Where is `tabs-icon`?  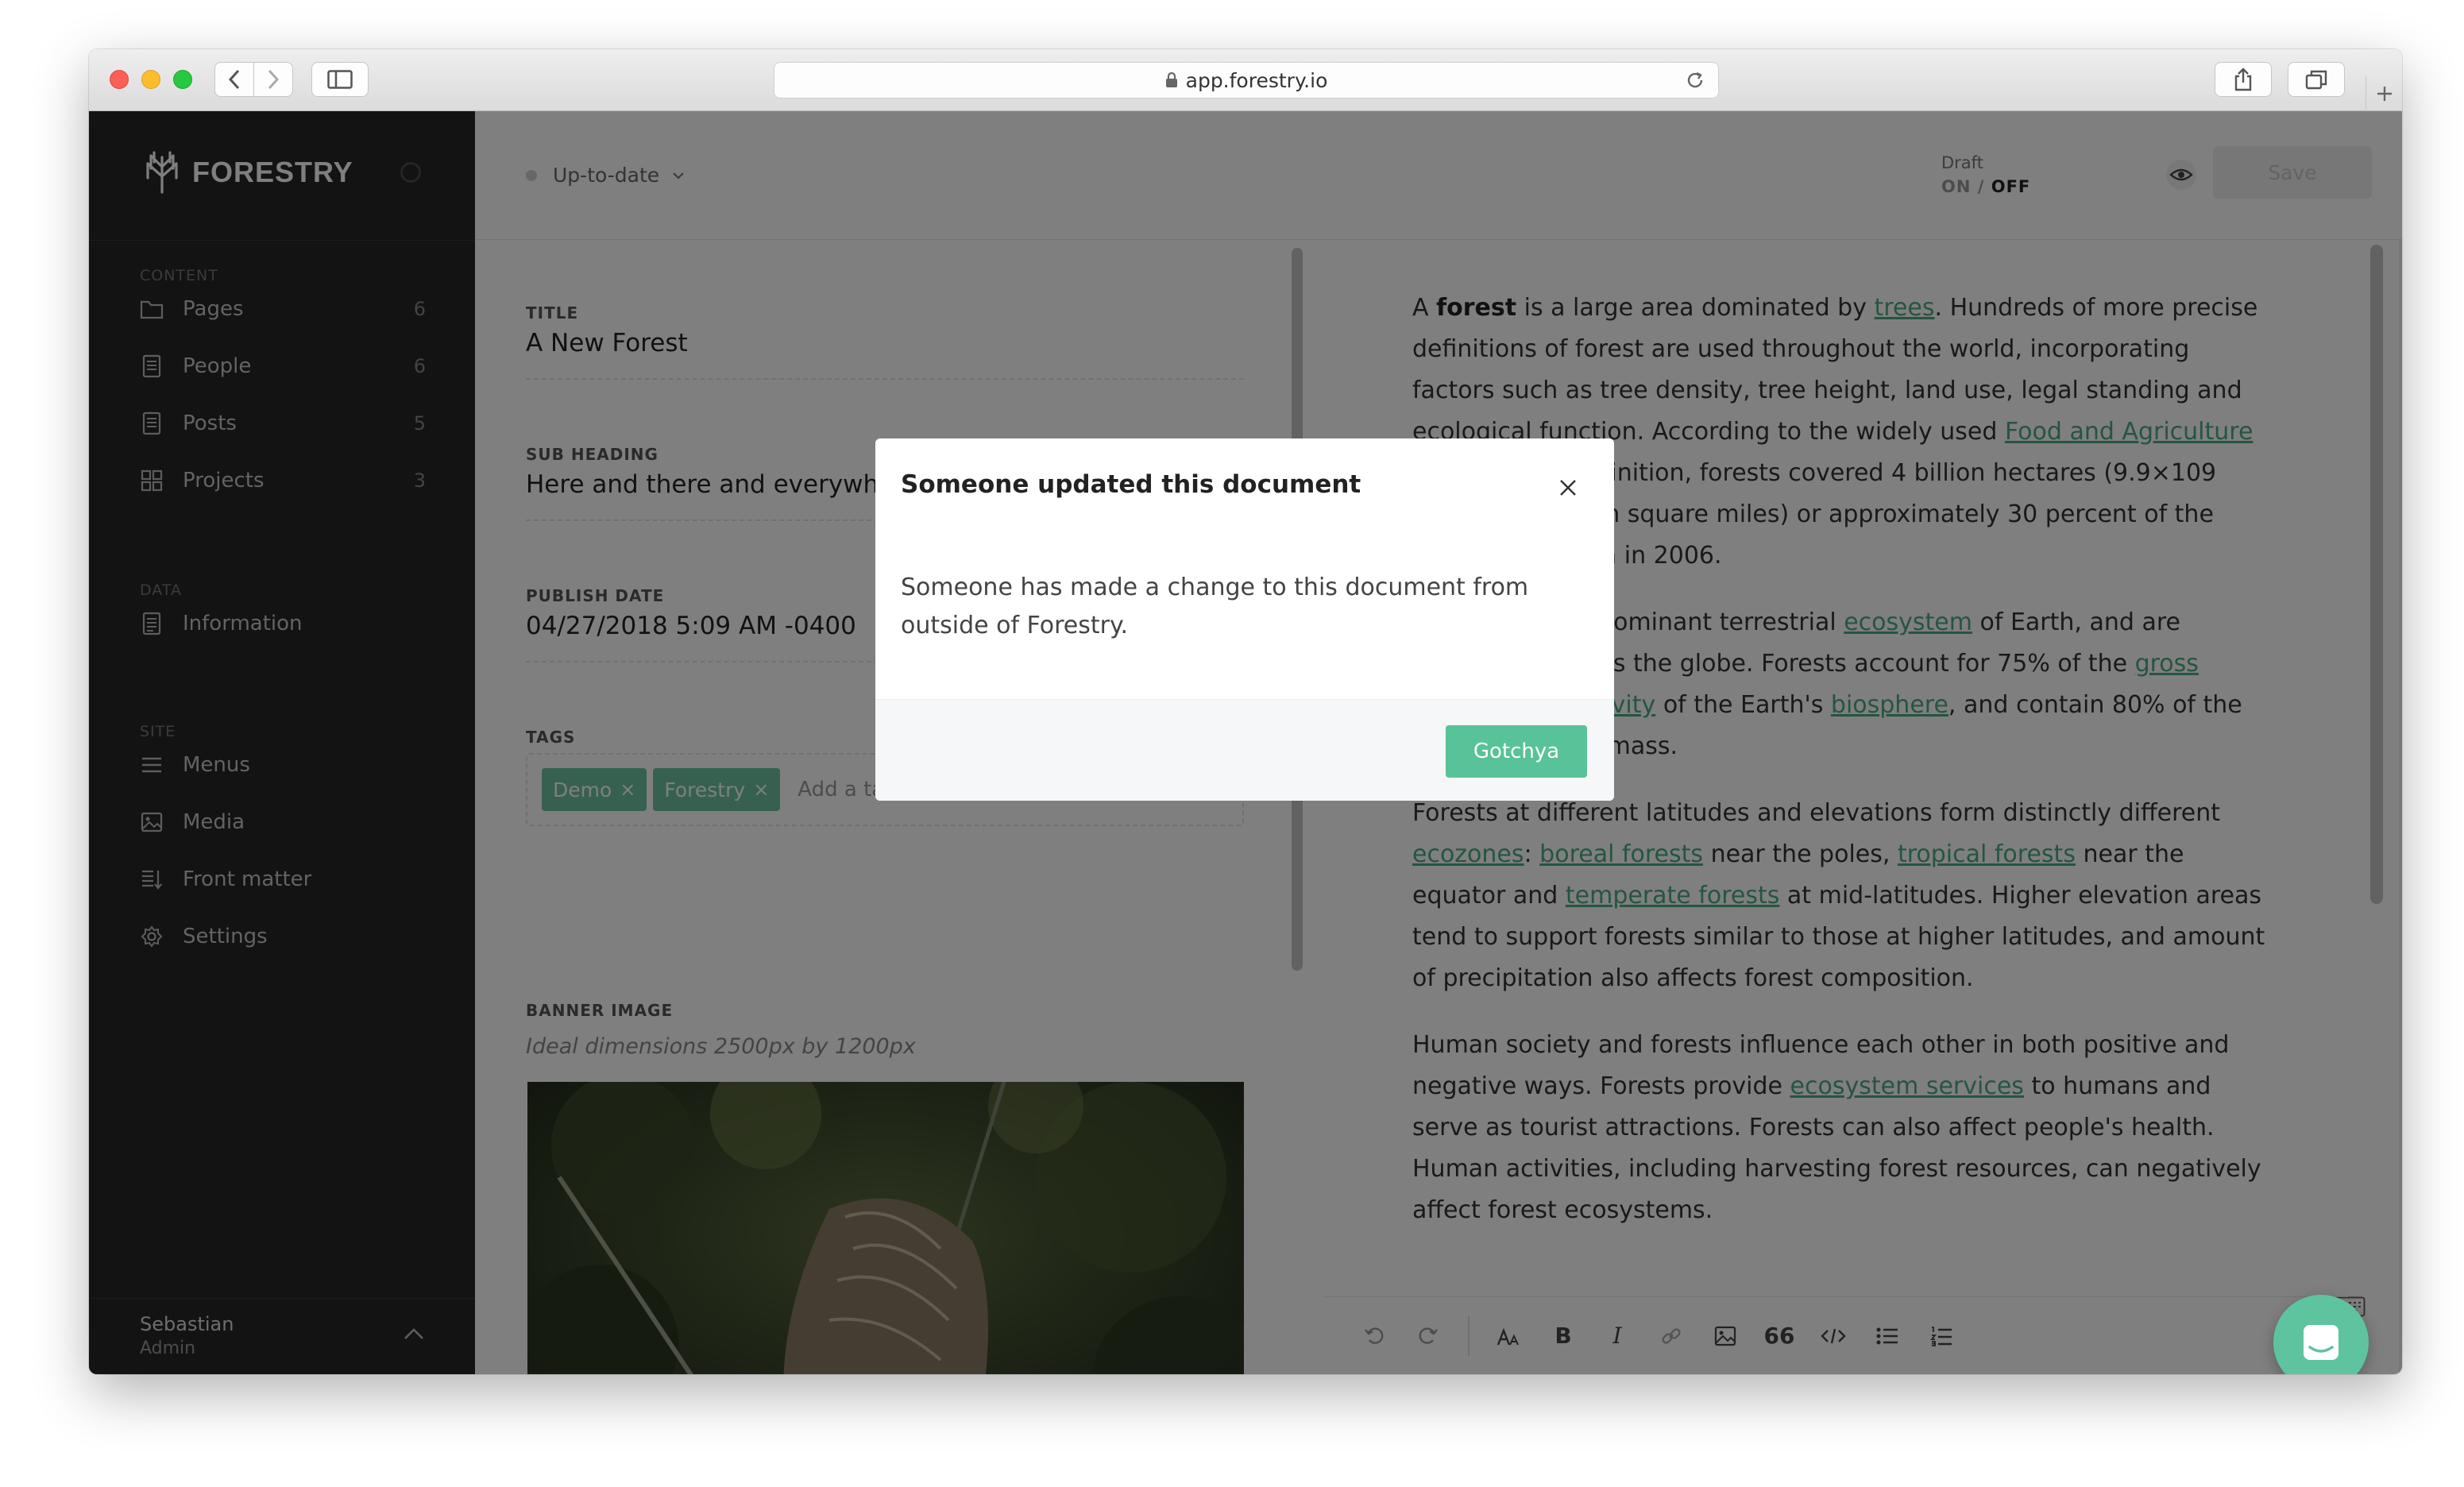
tabs-icon is located at coordinates (2316, 80).